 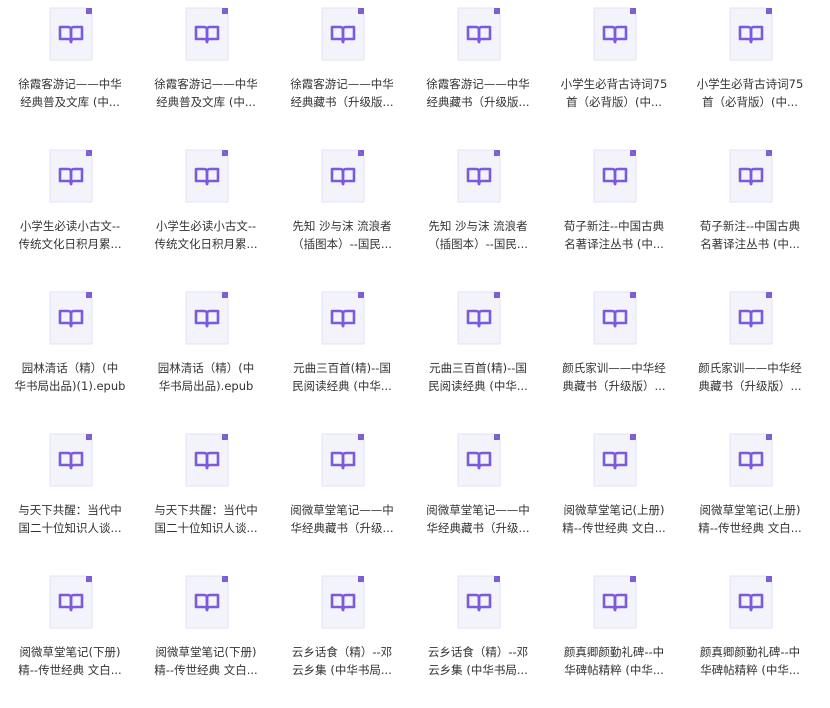 What do you see at coordinates (70, 377) in the screenshot?
I see `file-name: 园林清话（精）(中 华书局出品)(1).epub` at bounding box center [70, 377].